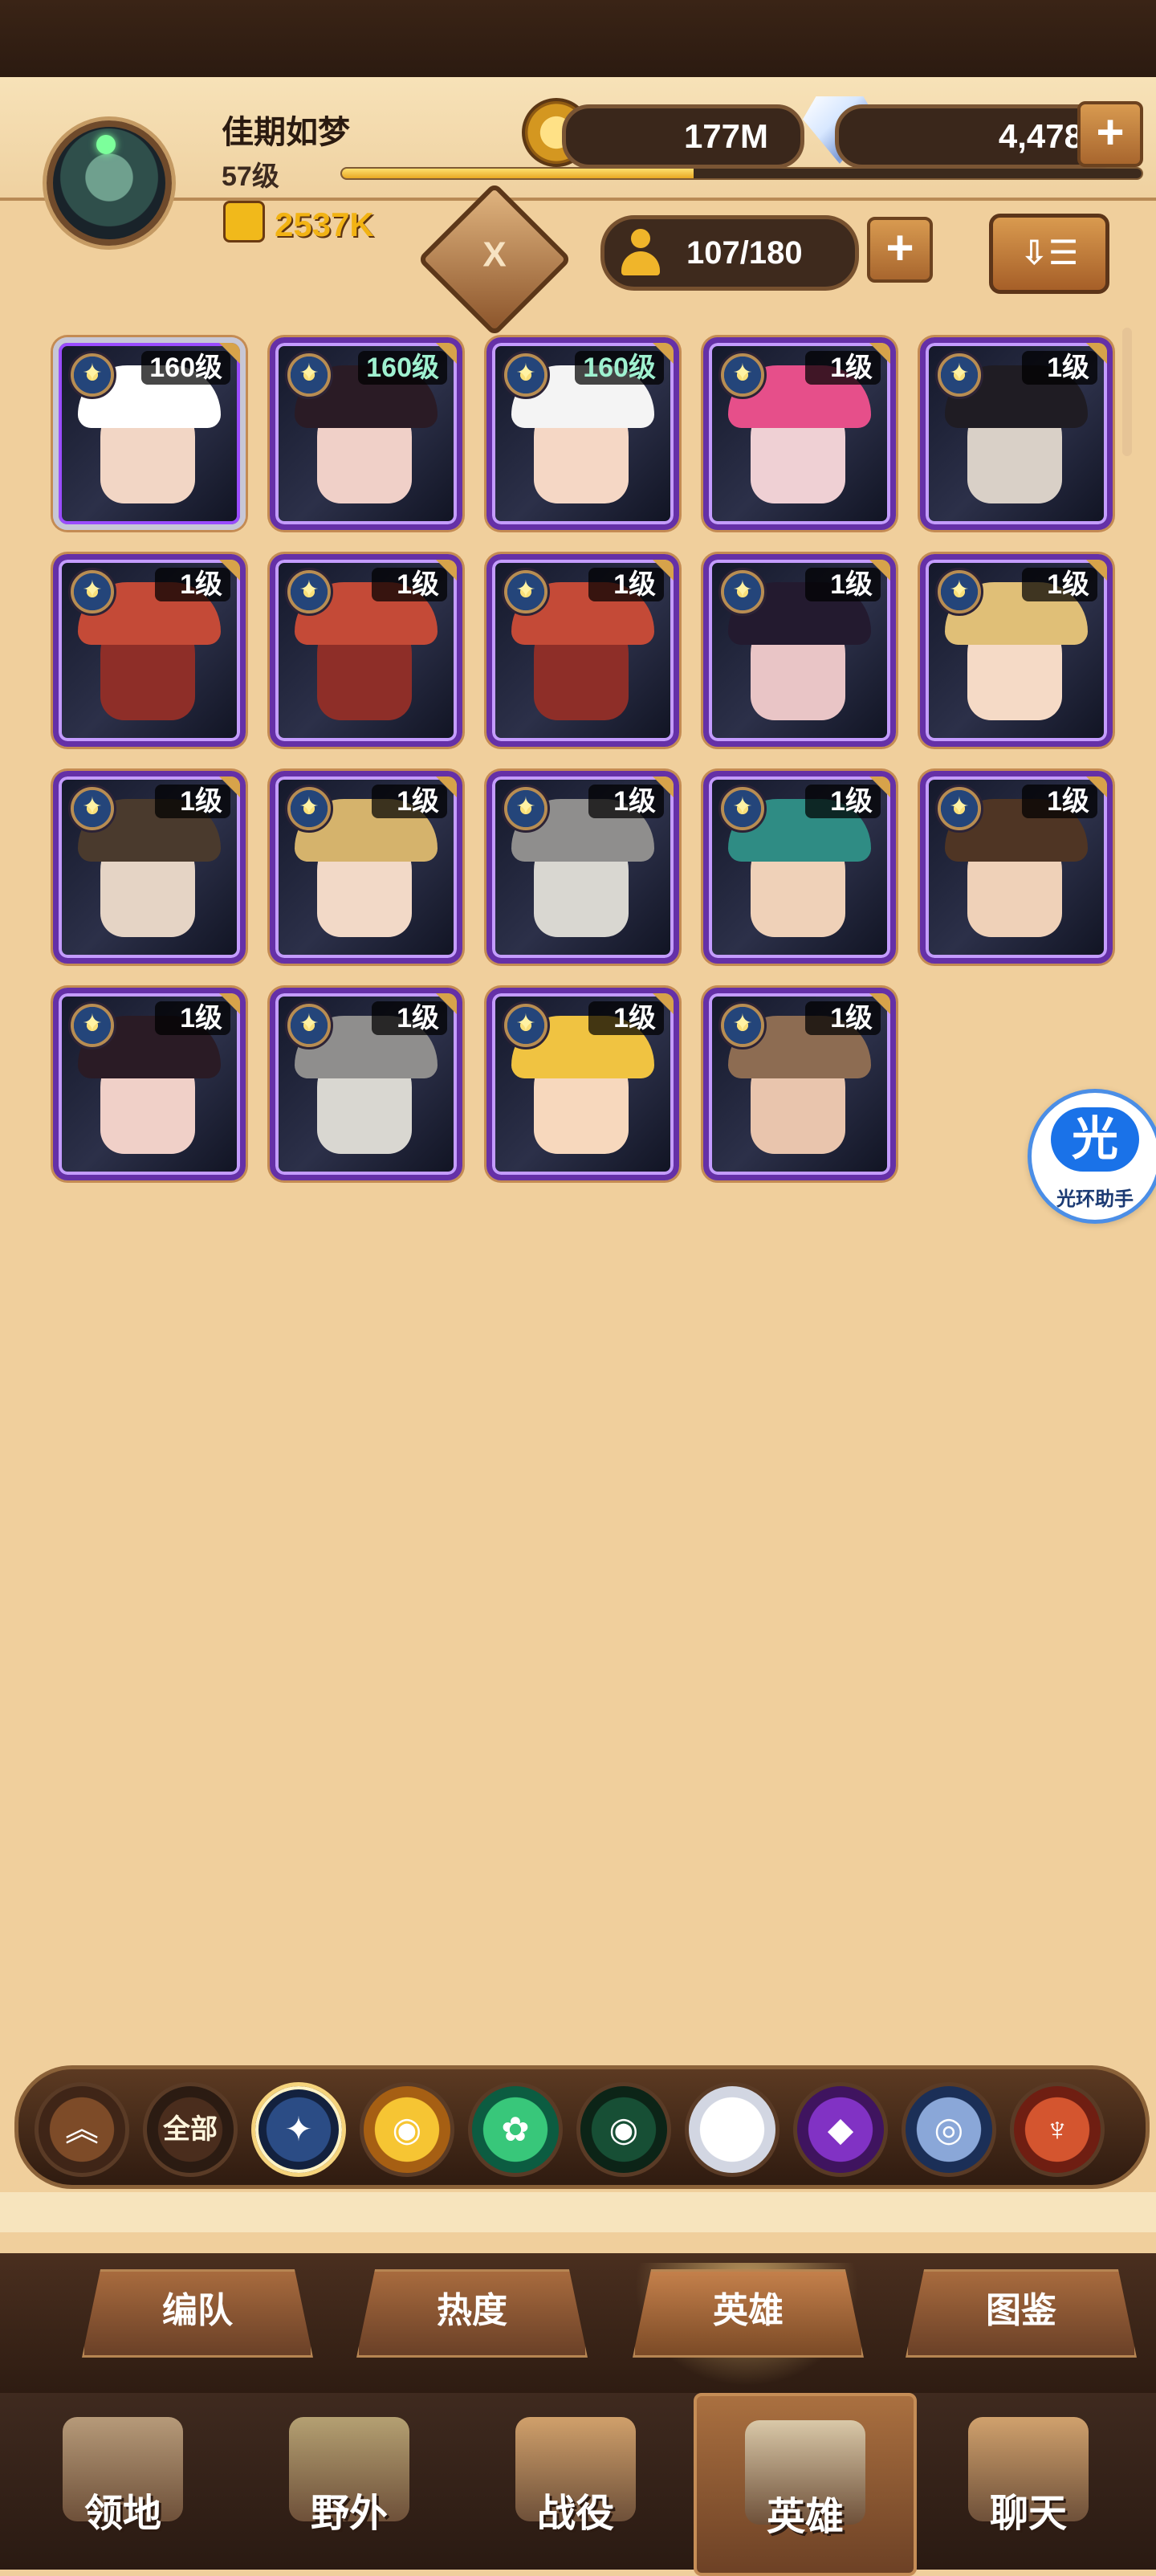  Describe the element at coordinates (1057, 2129) in the screenshot. I see `faction-filter-9: ♆` at that location.